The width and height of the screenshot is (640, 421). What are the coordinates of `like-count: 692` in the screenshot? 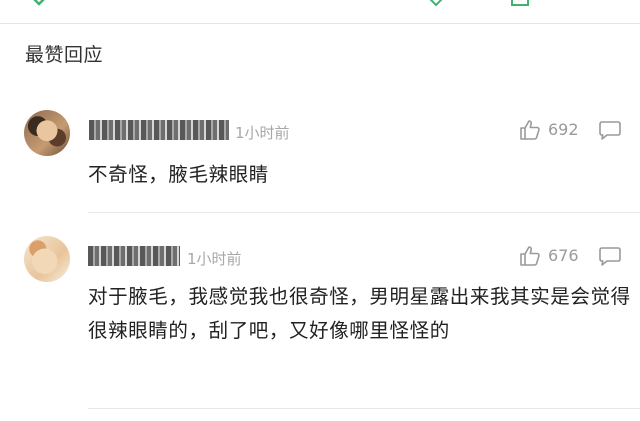 It's located at (563, 129).